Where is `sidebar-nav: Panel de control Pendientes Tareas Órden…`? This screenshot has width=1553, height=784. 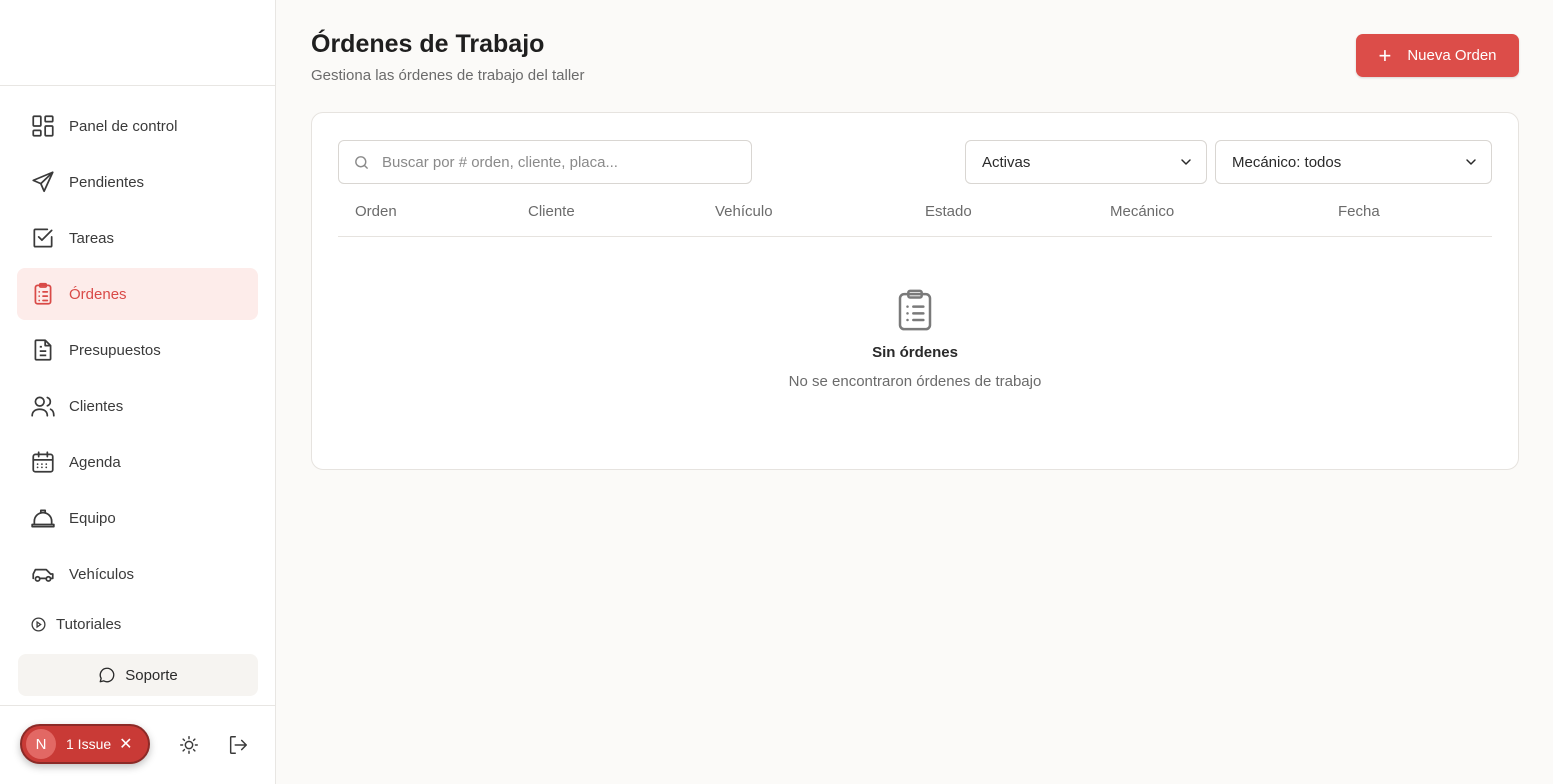 sidebar-nav: Panel de control Pendientes Tareas Órden… is located at coordinates (137, 352).